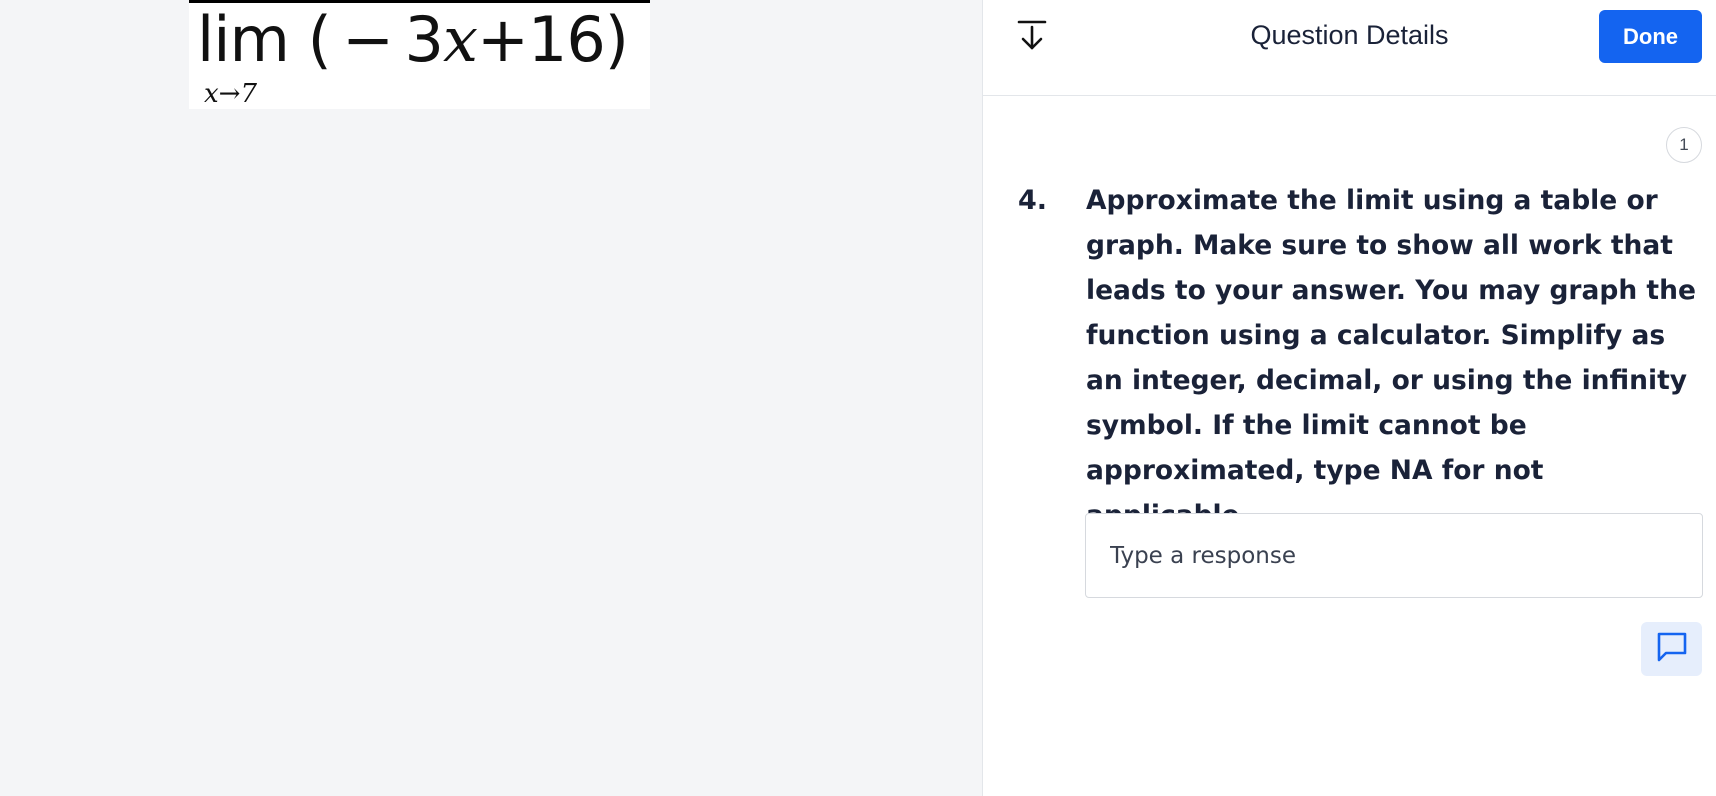 The image size is (1716, 796). I want to click on count-badge: 1, so click(1684, 145).